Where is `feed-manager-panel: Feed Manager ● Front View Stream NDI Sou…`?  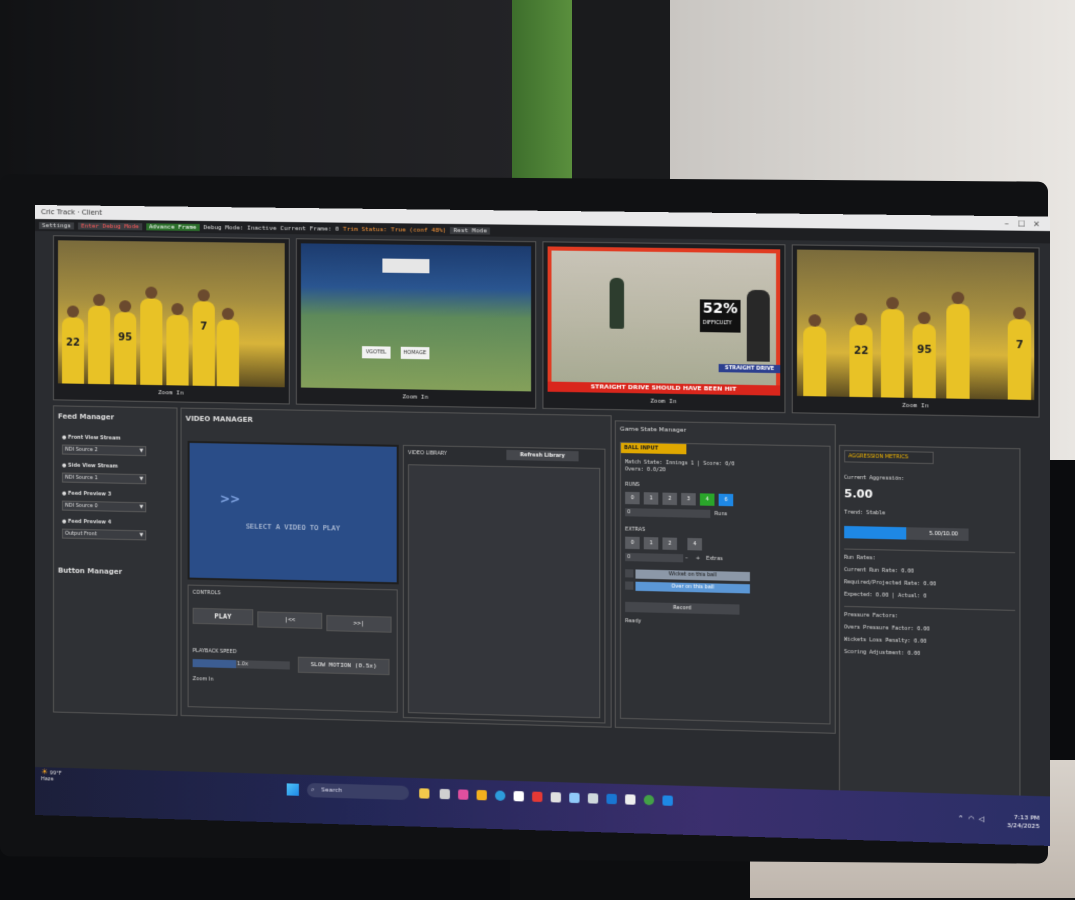
feed-manager-panel: Feed Manager ● Front View Stream NDI Sou… is located at coordinates (115, 560).